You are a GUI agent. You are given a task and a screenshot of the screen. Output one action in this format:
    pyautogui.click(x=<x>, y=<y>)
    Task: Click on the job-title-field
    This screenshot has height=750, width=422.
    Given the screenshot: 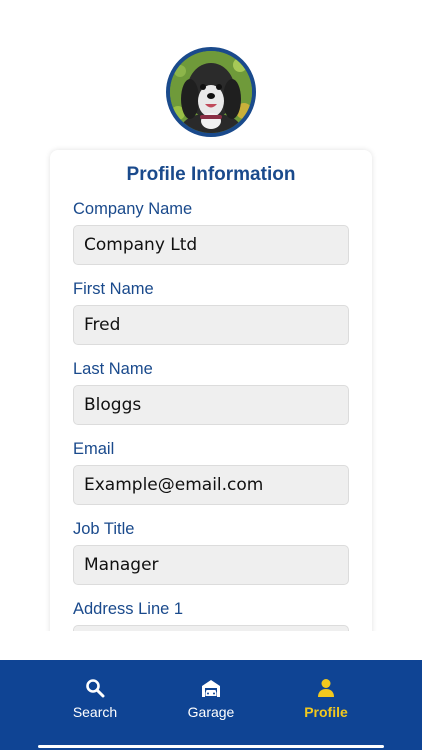 What is the action you would take?
    pyautogui.click(x=211, y=565)
    